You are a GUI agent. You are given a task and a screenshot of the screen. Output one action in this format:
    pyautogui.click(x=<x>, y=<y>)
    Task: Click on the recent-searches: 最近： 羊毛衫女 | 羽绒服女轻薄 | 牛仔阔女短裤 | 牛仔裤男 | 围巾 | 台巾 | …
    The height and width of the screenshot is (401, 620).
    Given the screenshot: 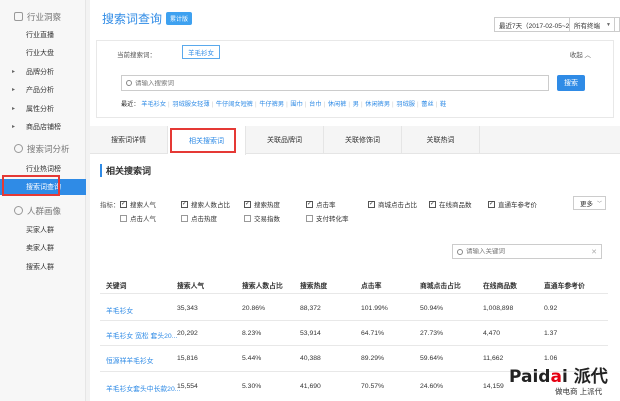 What is the action you would take?
    pyautogui.click(x=284, y=104)
    